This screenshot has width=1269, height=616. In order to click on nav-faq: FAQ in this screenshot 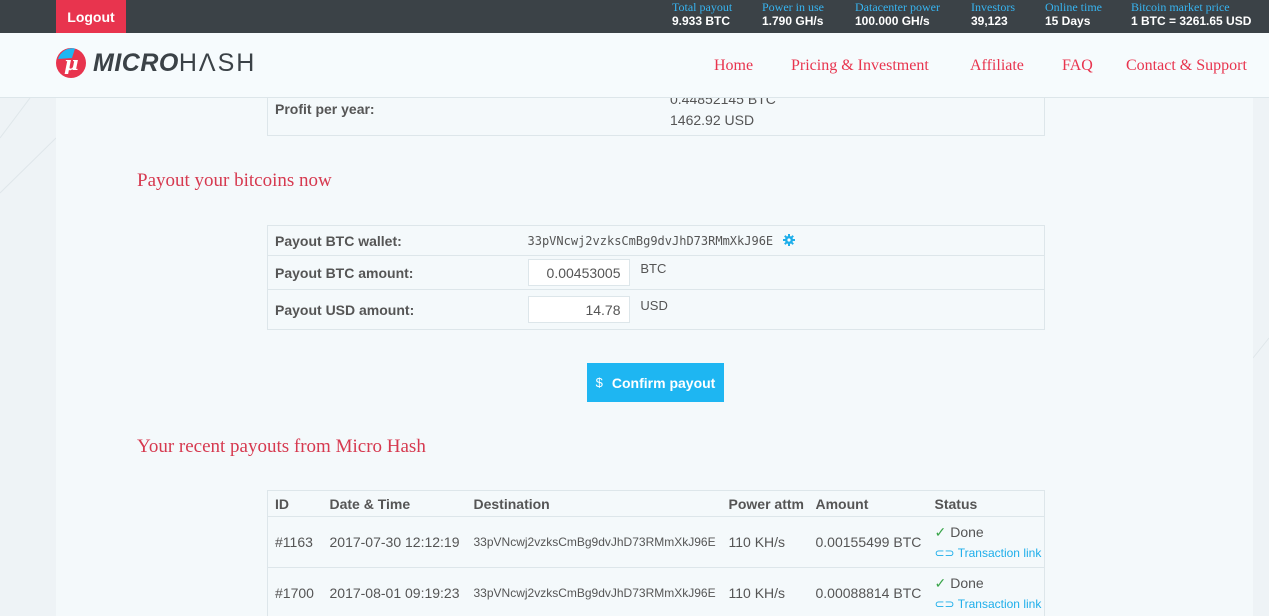, I will do `click(1077, 66)`.